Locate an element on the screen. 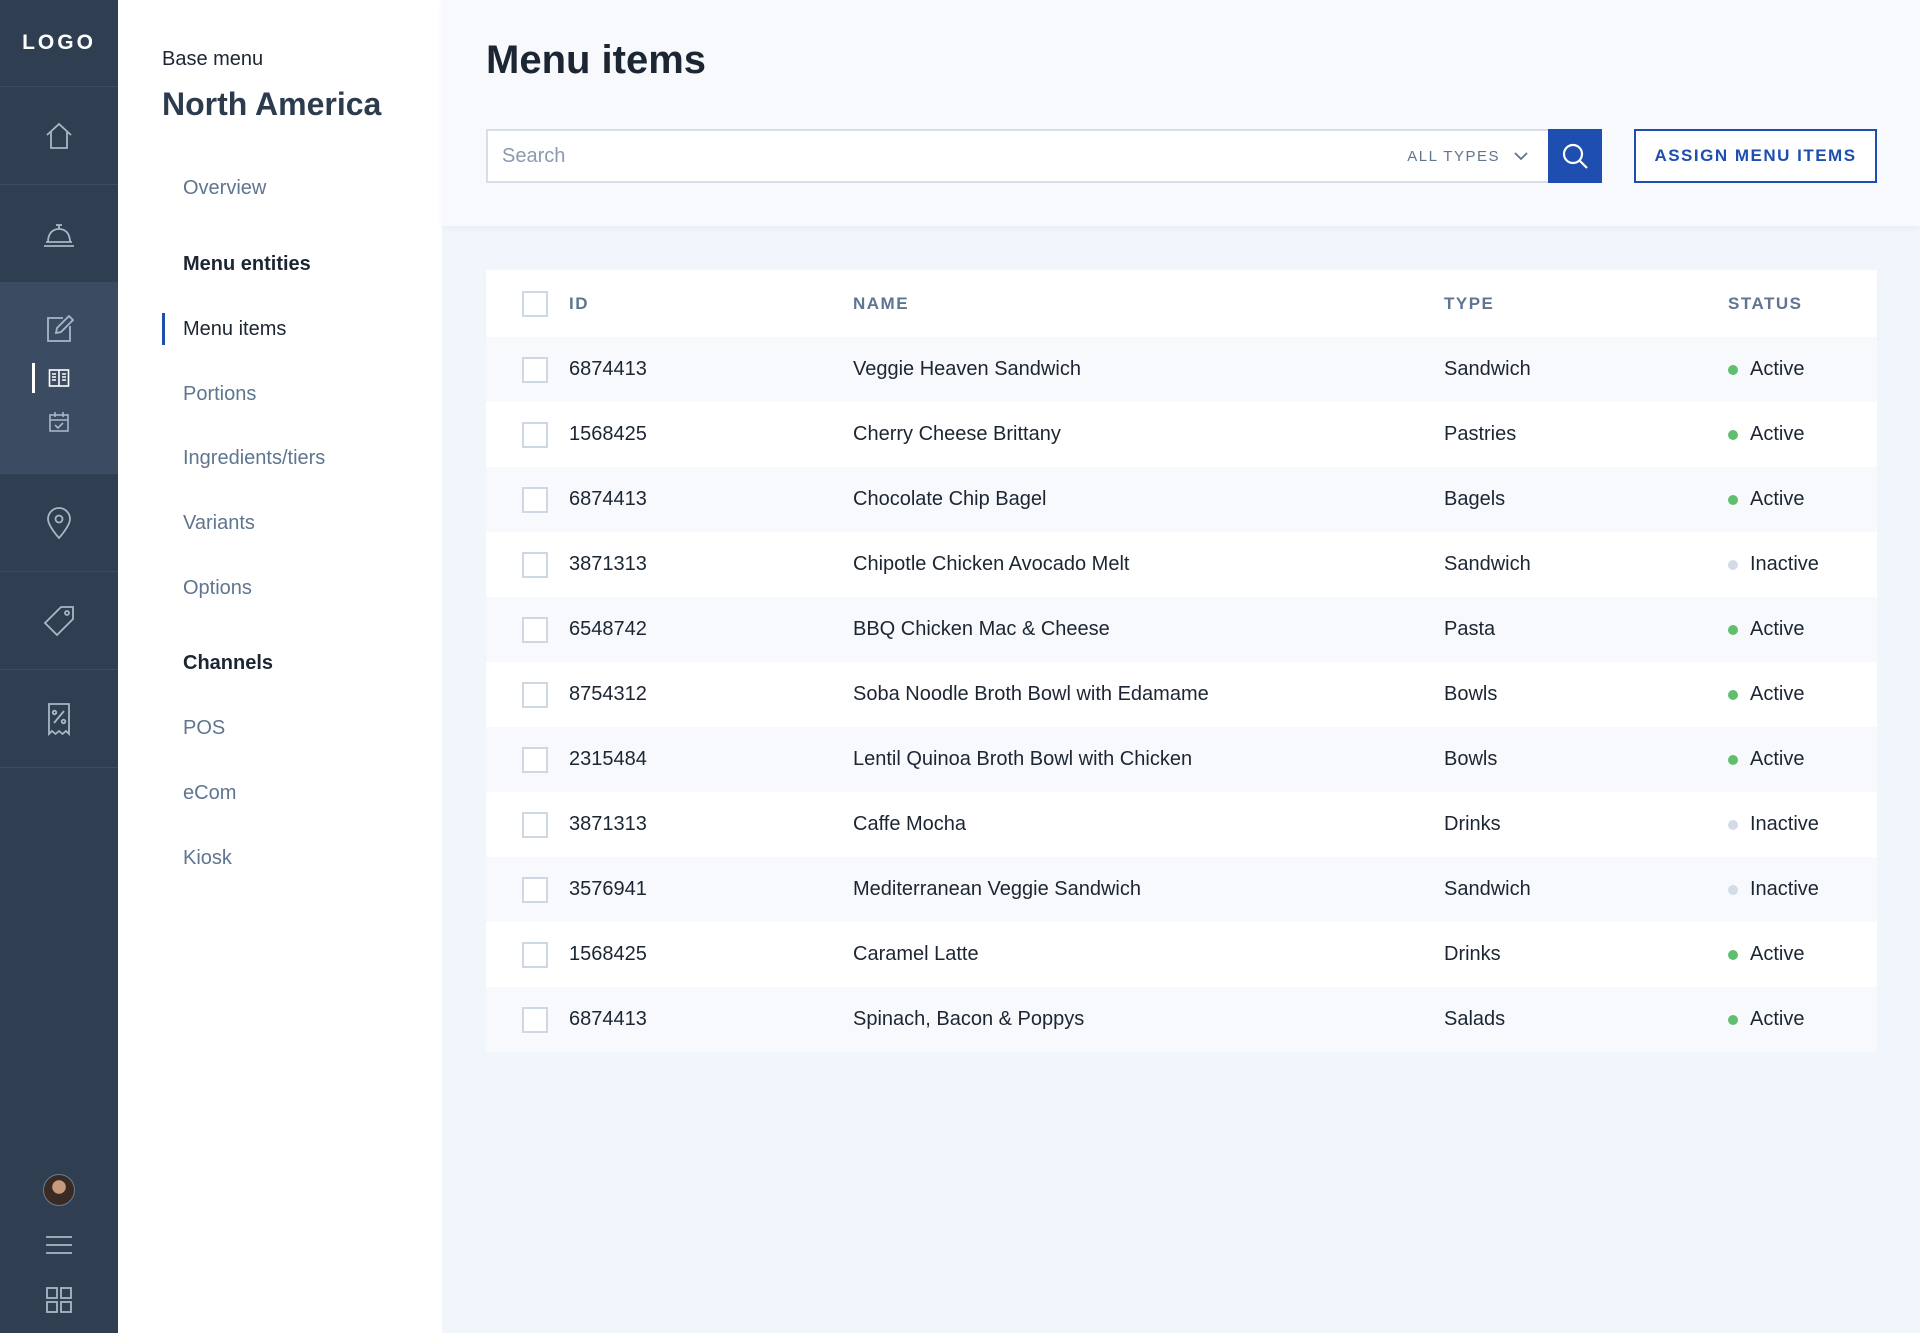 This screenshot has width=1920, height=1333. menu-toggle-button is located at coordinates (59, 1244).